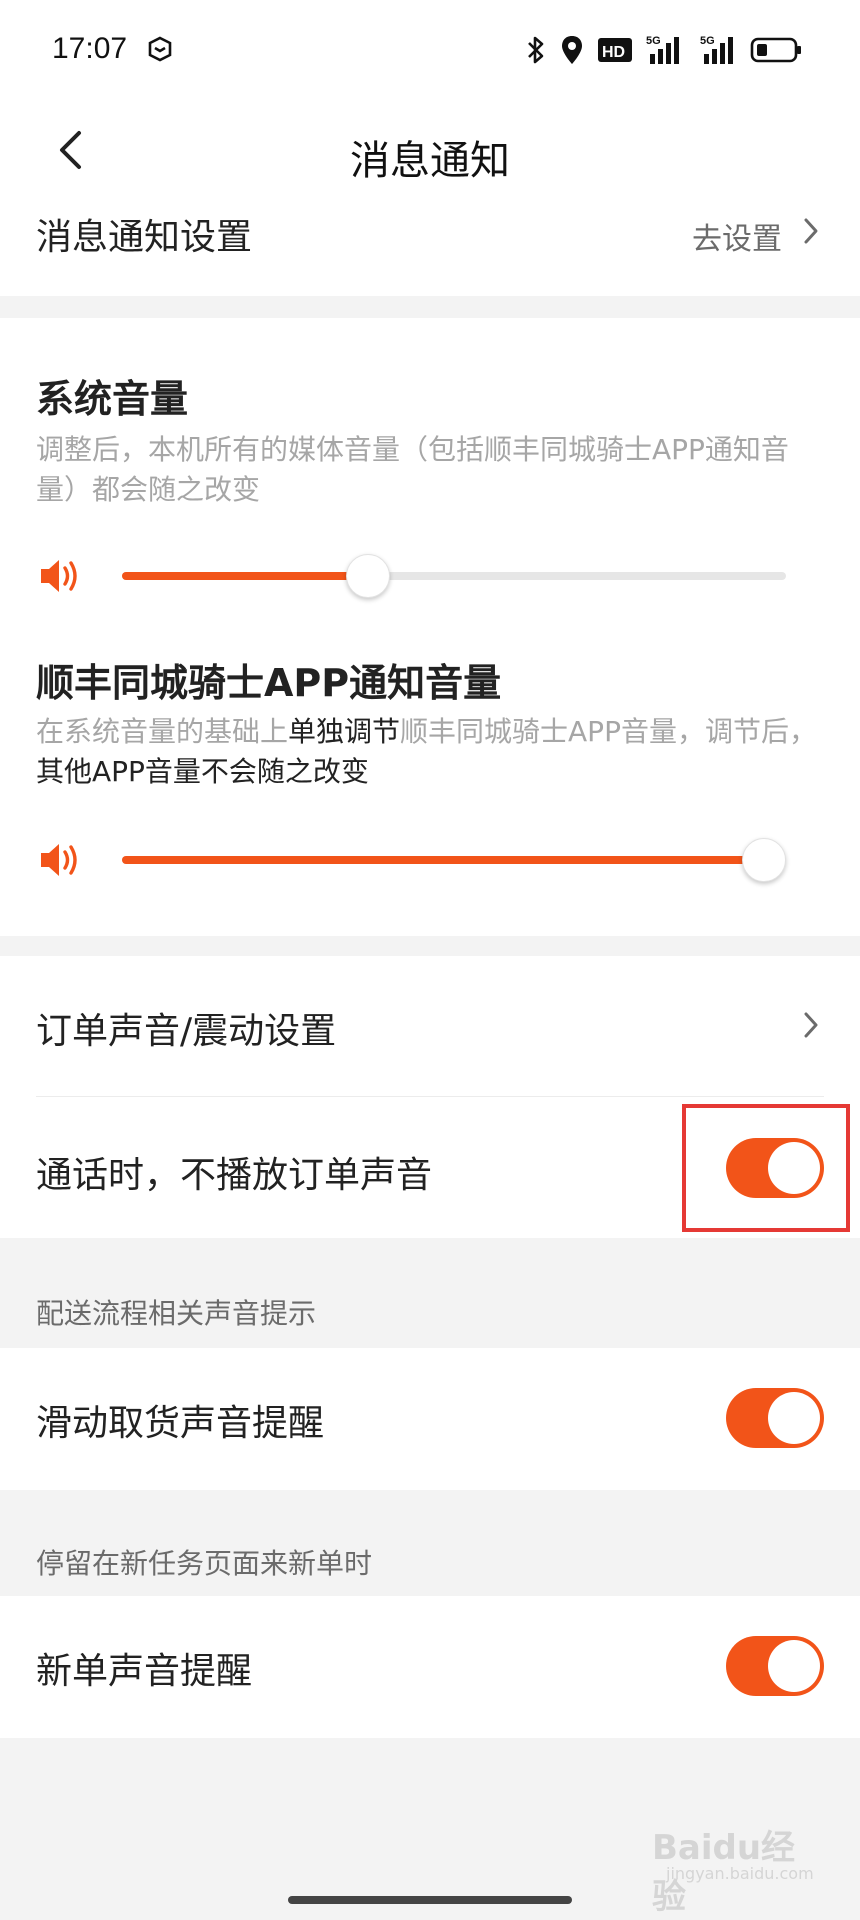  Describe the element at coordinates (430, 1096) in the screenshot. I see `divider` at that location.